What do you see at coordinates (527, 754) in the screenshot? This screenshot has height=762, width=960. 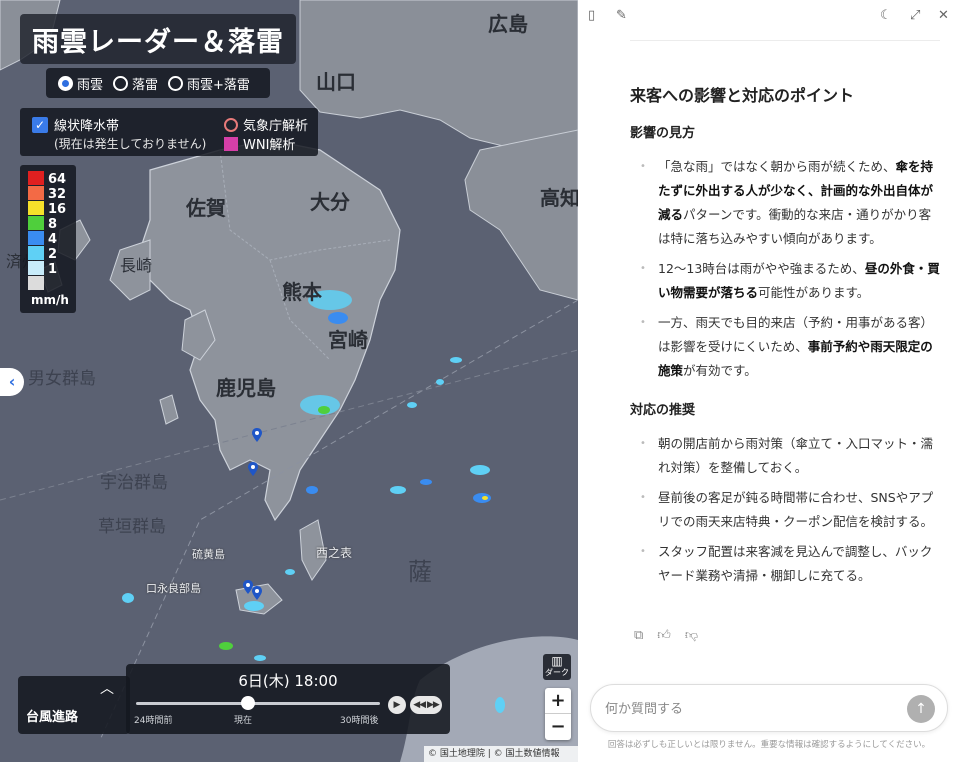 I see `attribution-nlni-link: © 国土数値情報` at bounding box center [527, 754].